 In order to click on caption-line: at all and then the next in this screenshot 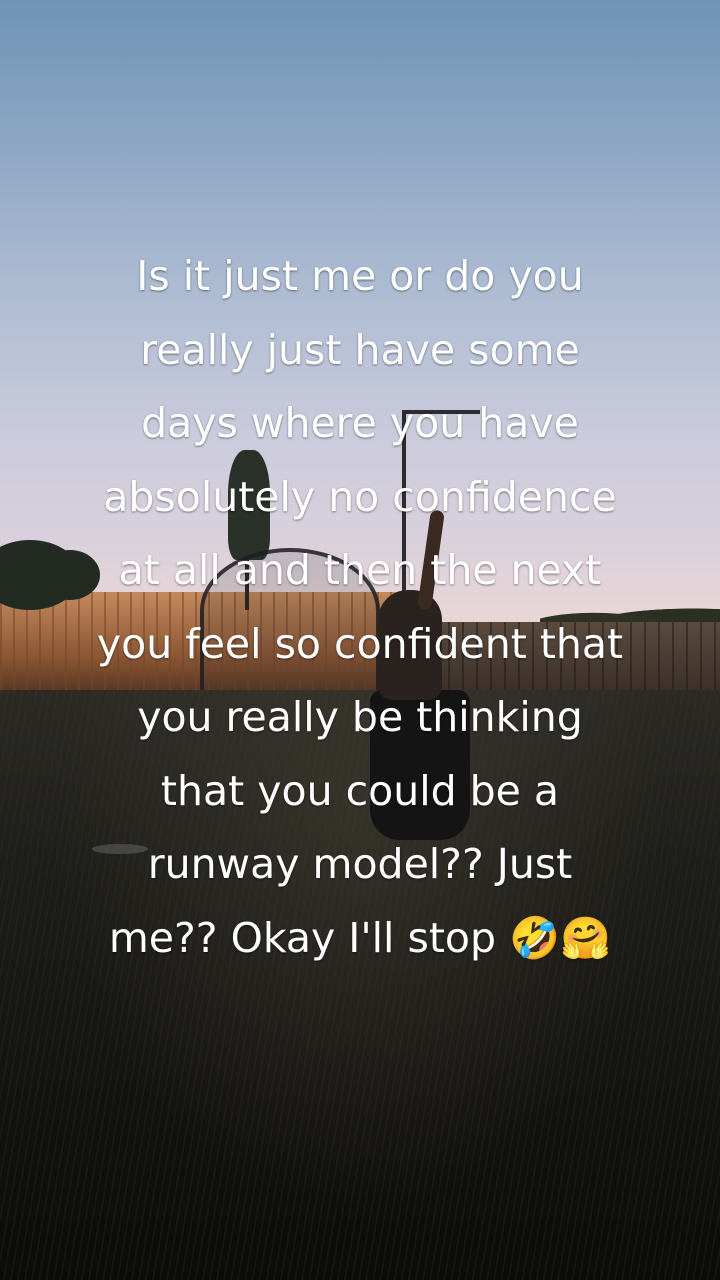, I will do `click(360, 570)`.